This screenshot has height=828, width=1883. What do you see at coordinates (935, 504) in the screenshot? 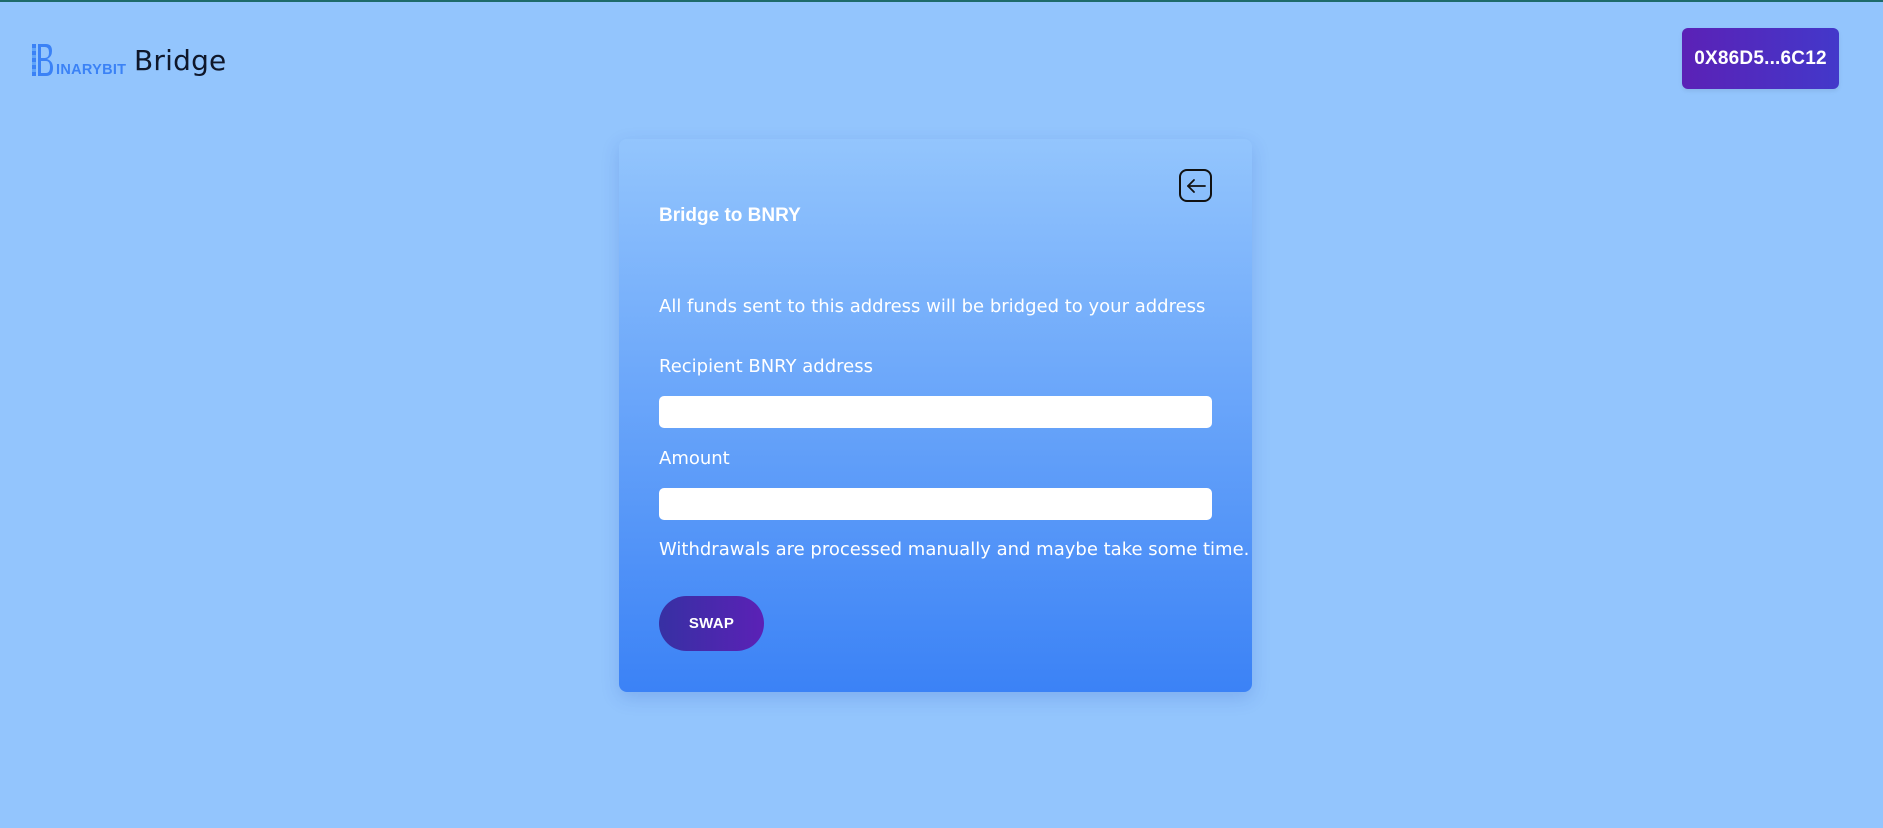
I see `amount-input` at bounding box center [935, 504].